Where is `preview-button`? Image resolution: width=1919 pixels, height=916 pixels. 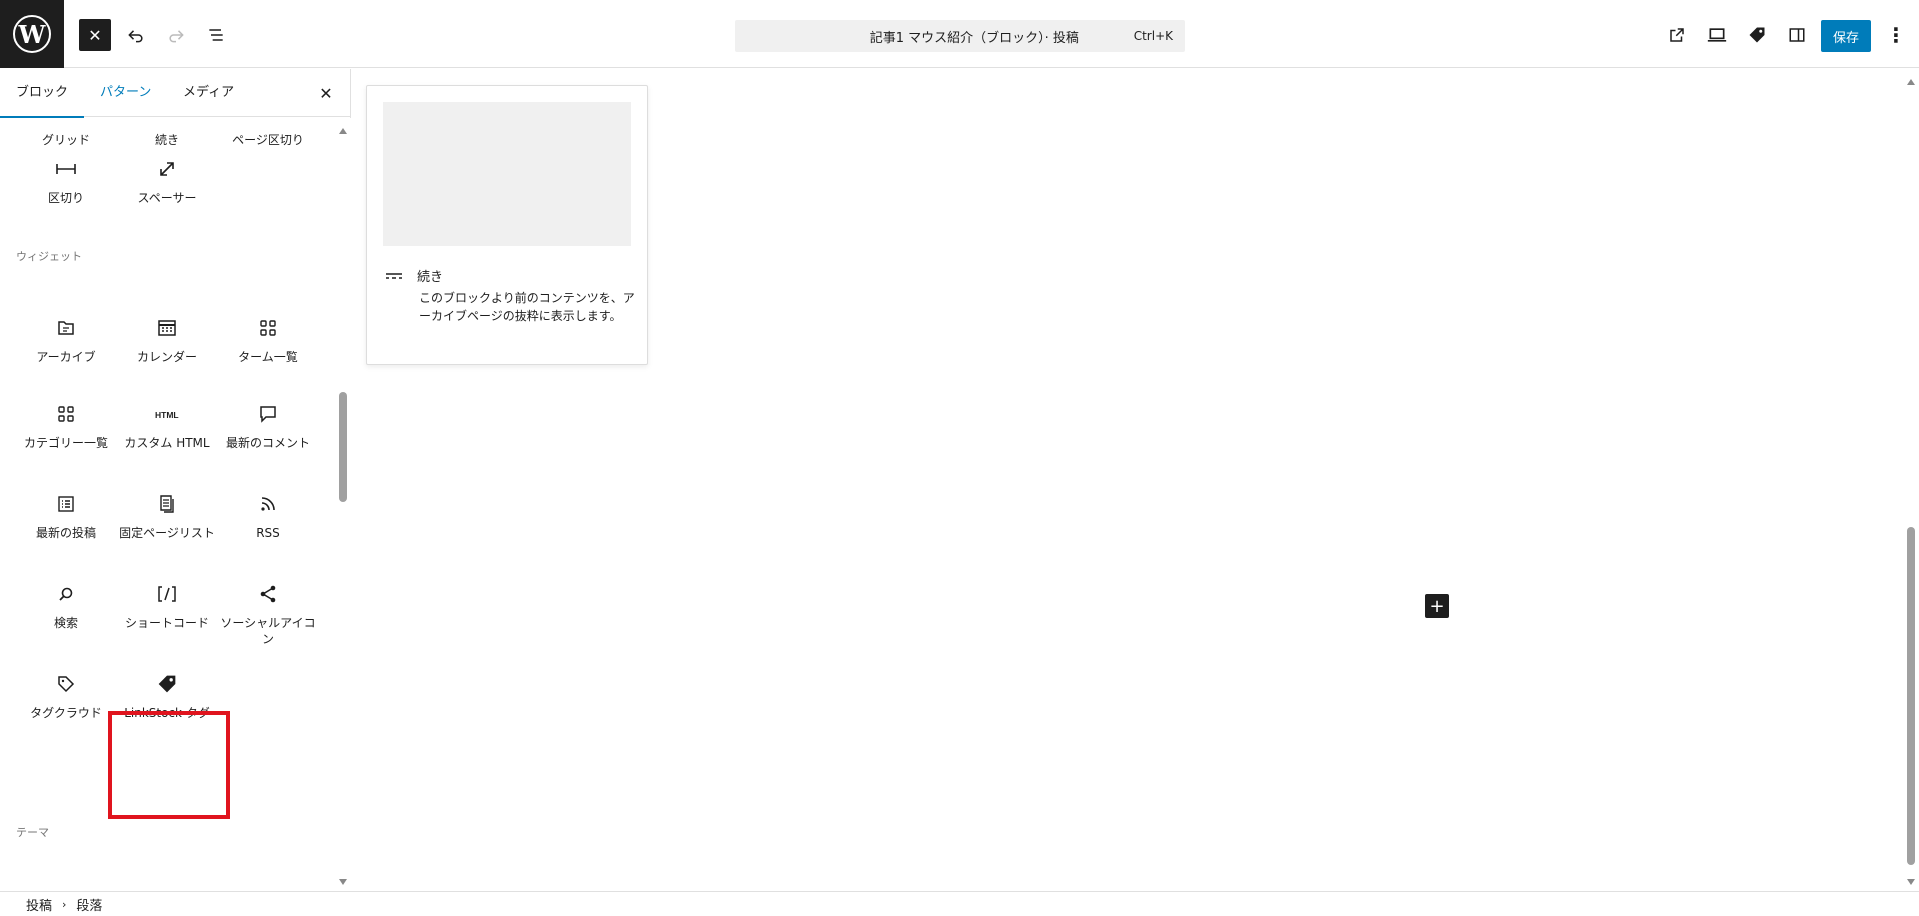 preview-button is located at coordinates (1717, 35).